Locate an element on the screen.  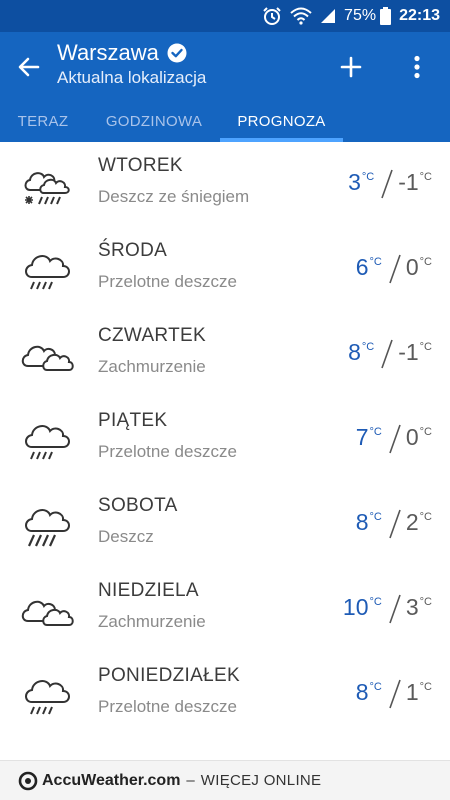
day-name: PONIEDZIAŁEK is located at coordinates (169, 675).